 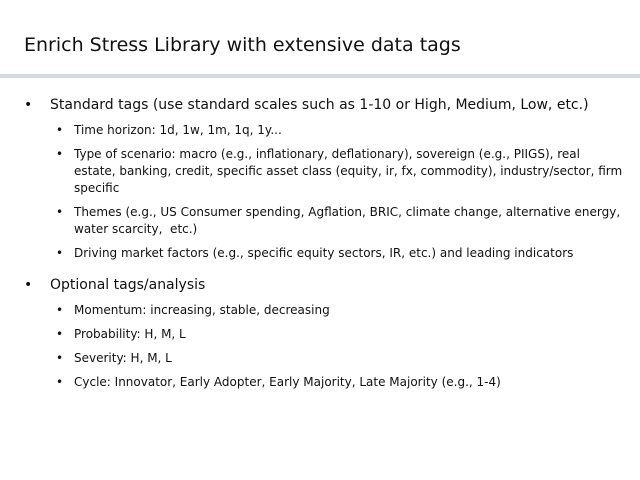 What do you see at coordinates (130, 334) in the screenshot?
I see `list-item-text: Probability: H, M, L` at bounding box center [130, 334].